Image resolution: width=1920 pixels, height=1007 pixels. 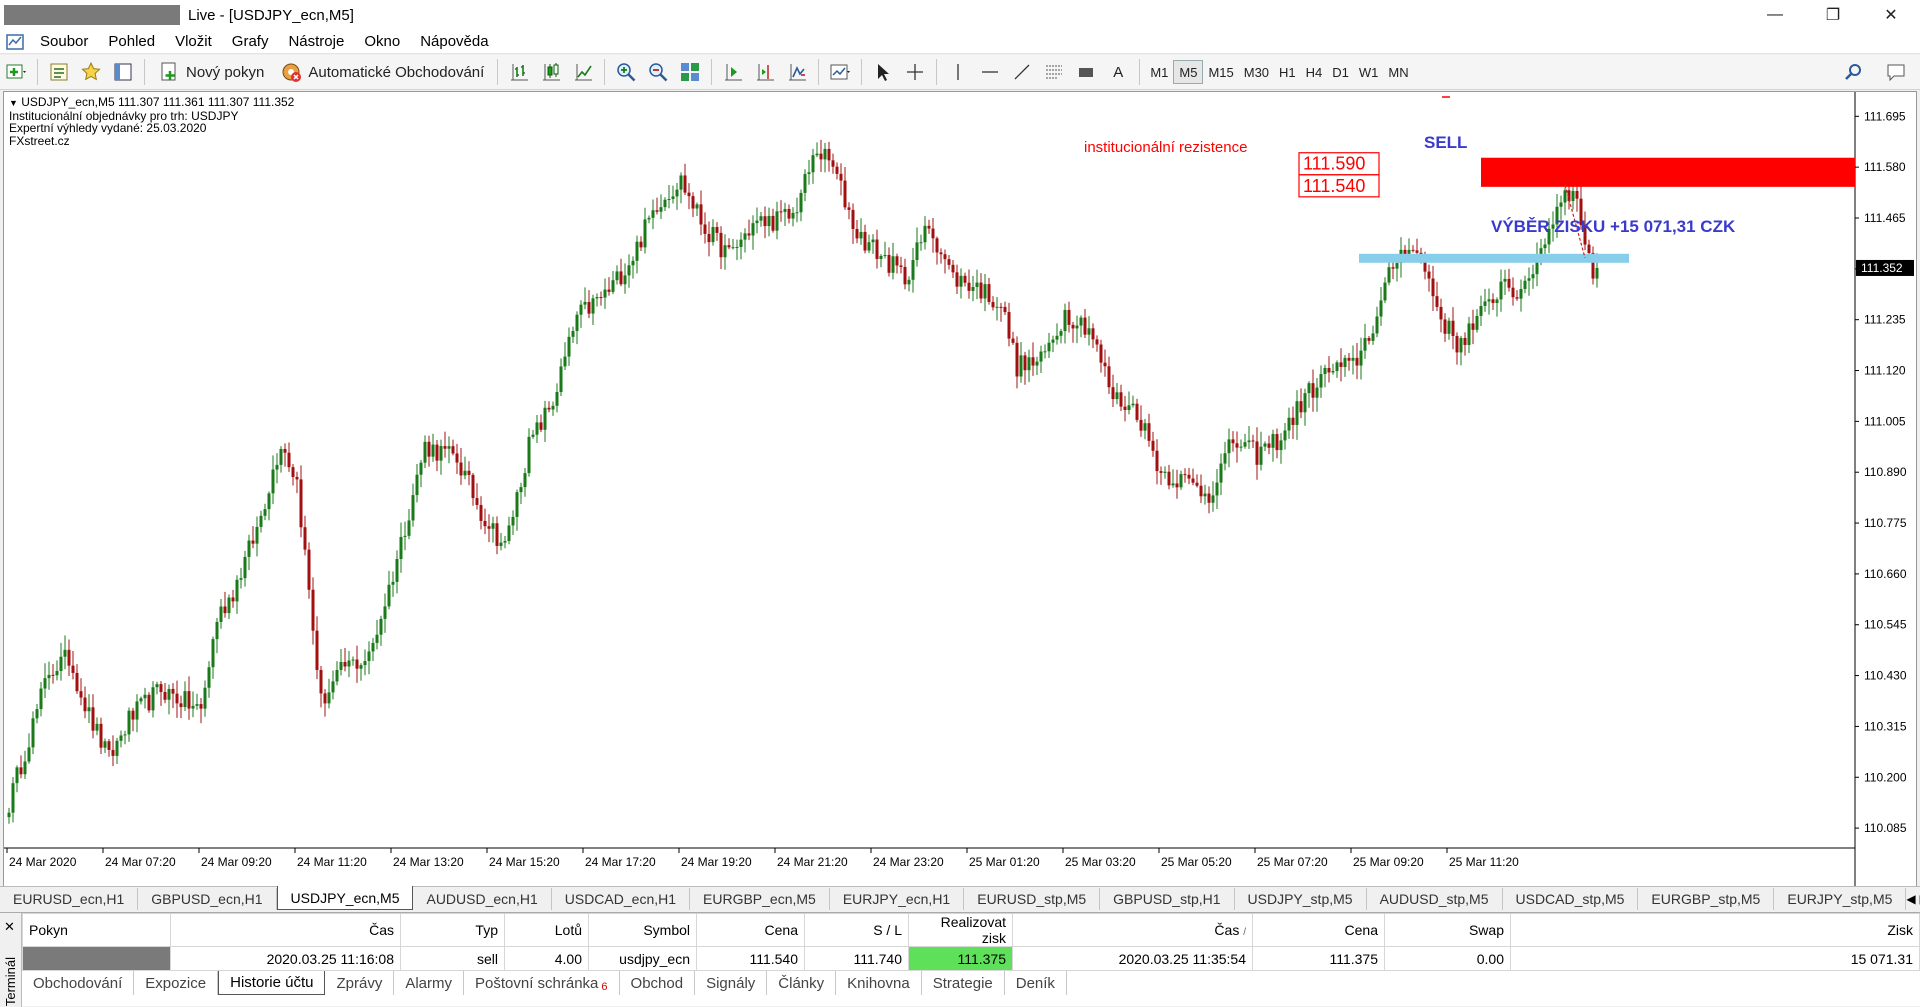 What do you see at coordinates (271, 983) in the screenshot?
I see `terminal-tab-3: Historie účtu` at bounding box center [271, 983].